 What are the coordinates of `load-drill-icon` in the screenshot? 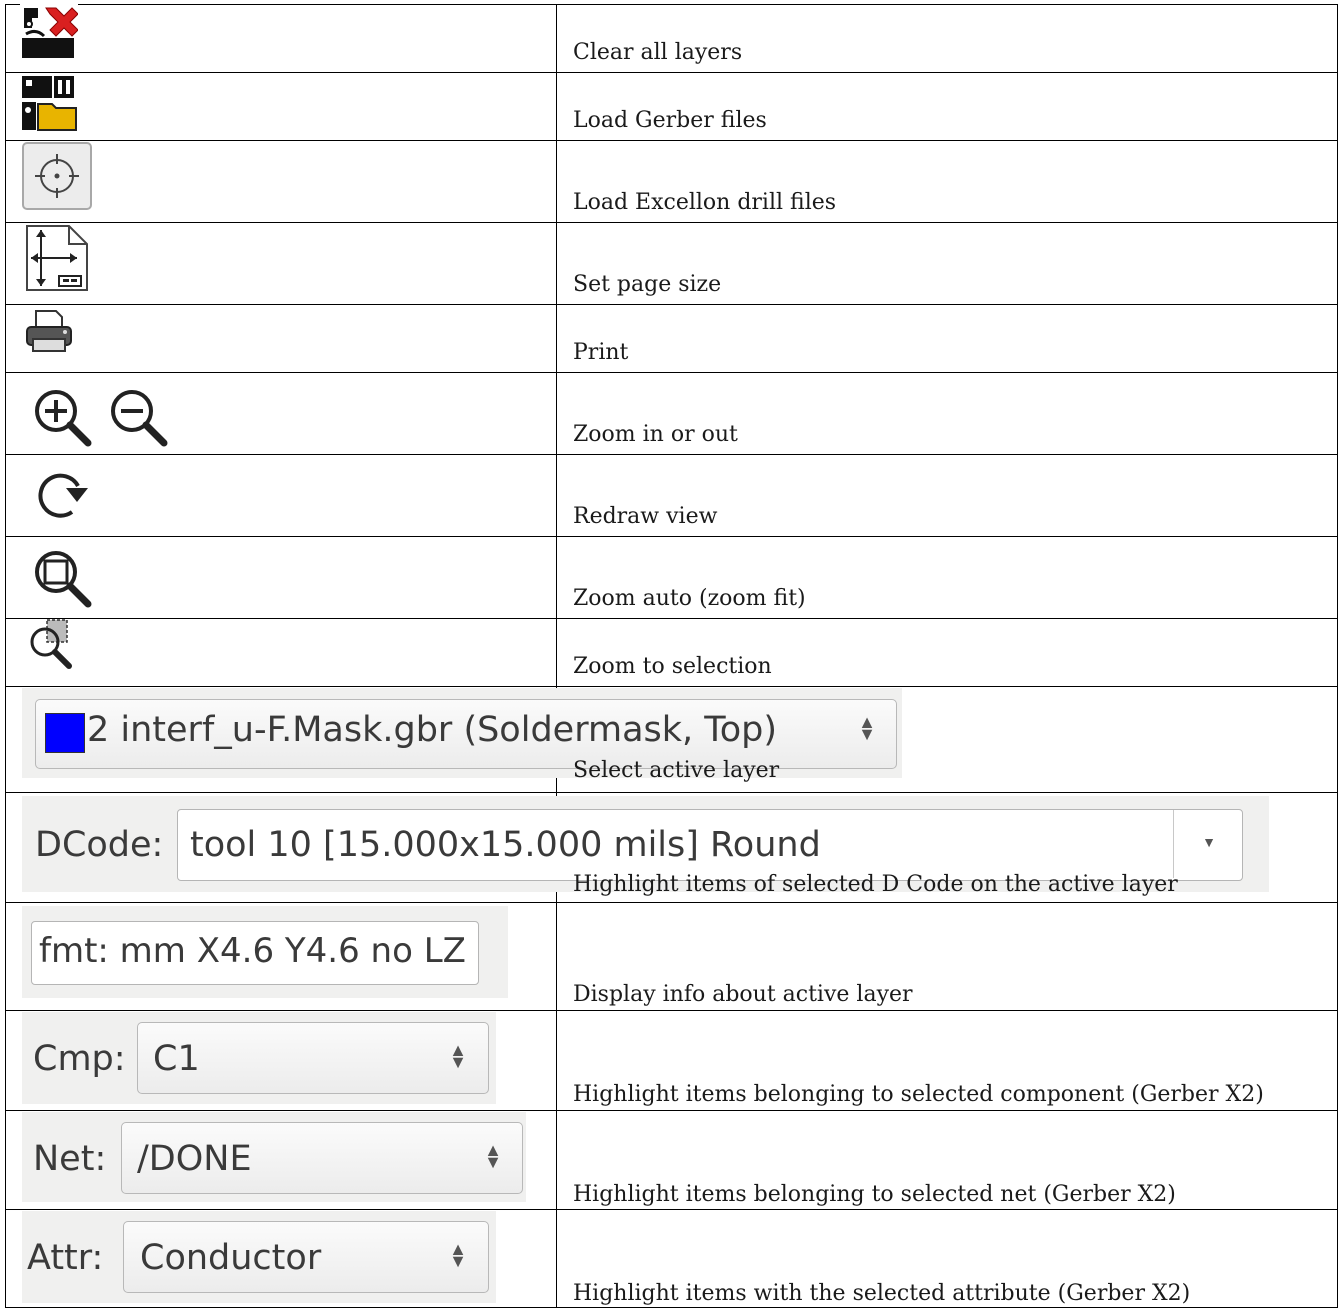 It's located at (57, 176).